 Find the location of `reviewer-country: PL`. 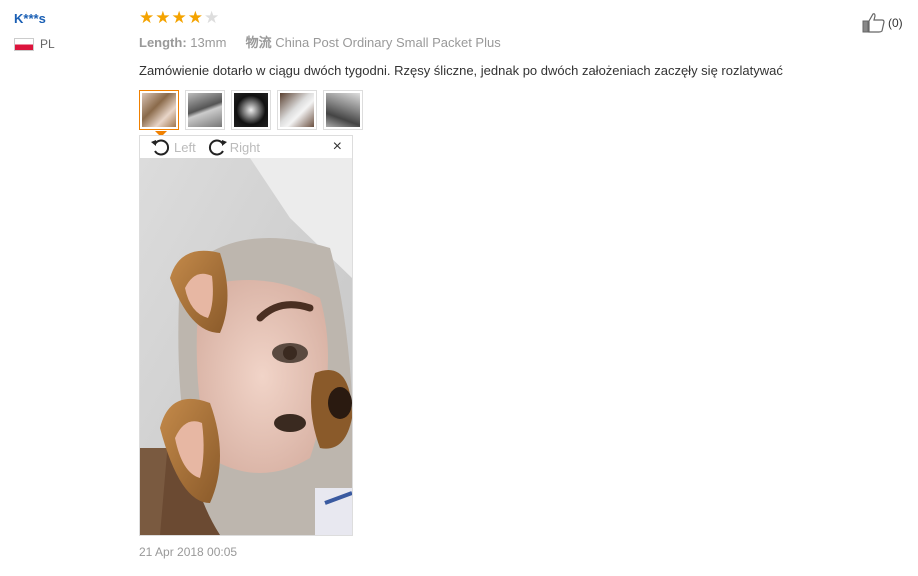

reviewer-country: PL is located at coordinates (69, 44).